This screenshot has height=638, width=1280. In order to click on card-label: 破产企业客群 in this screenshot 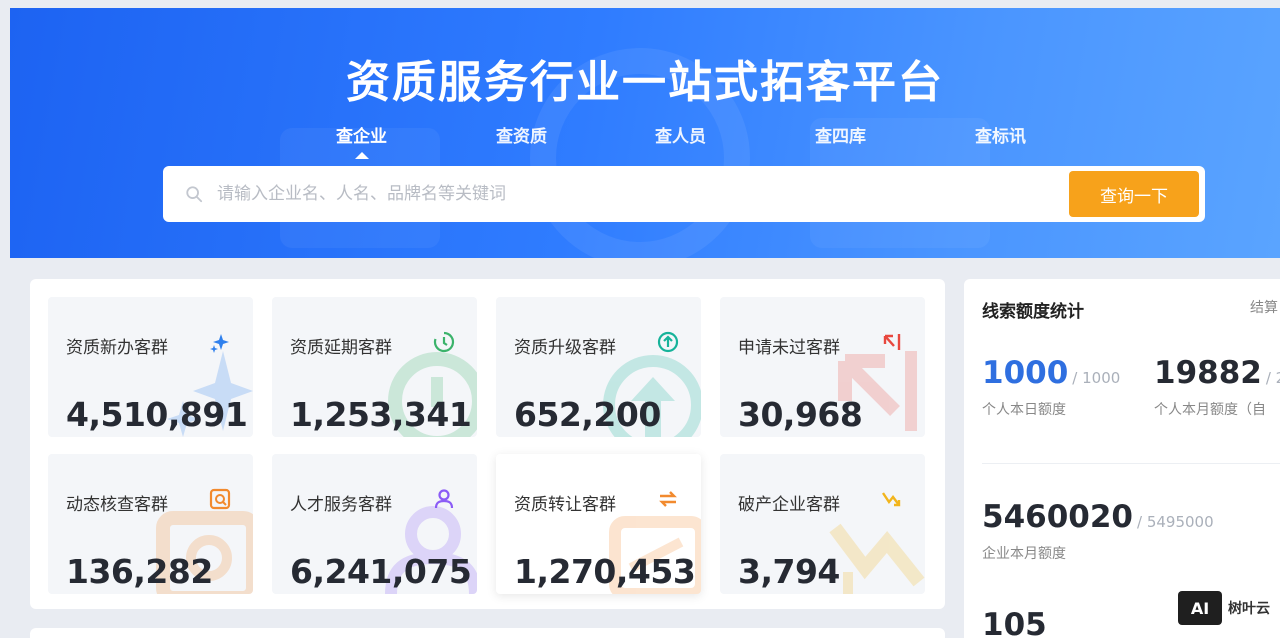, I will do `click(789, 505)`.